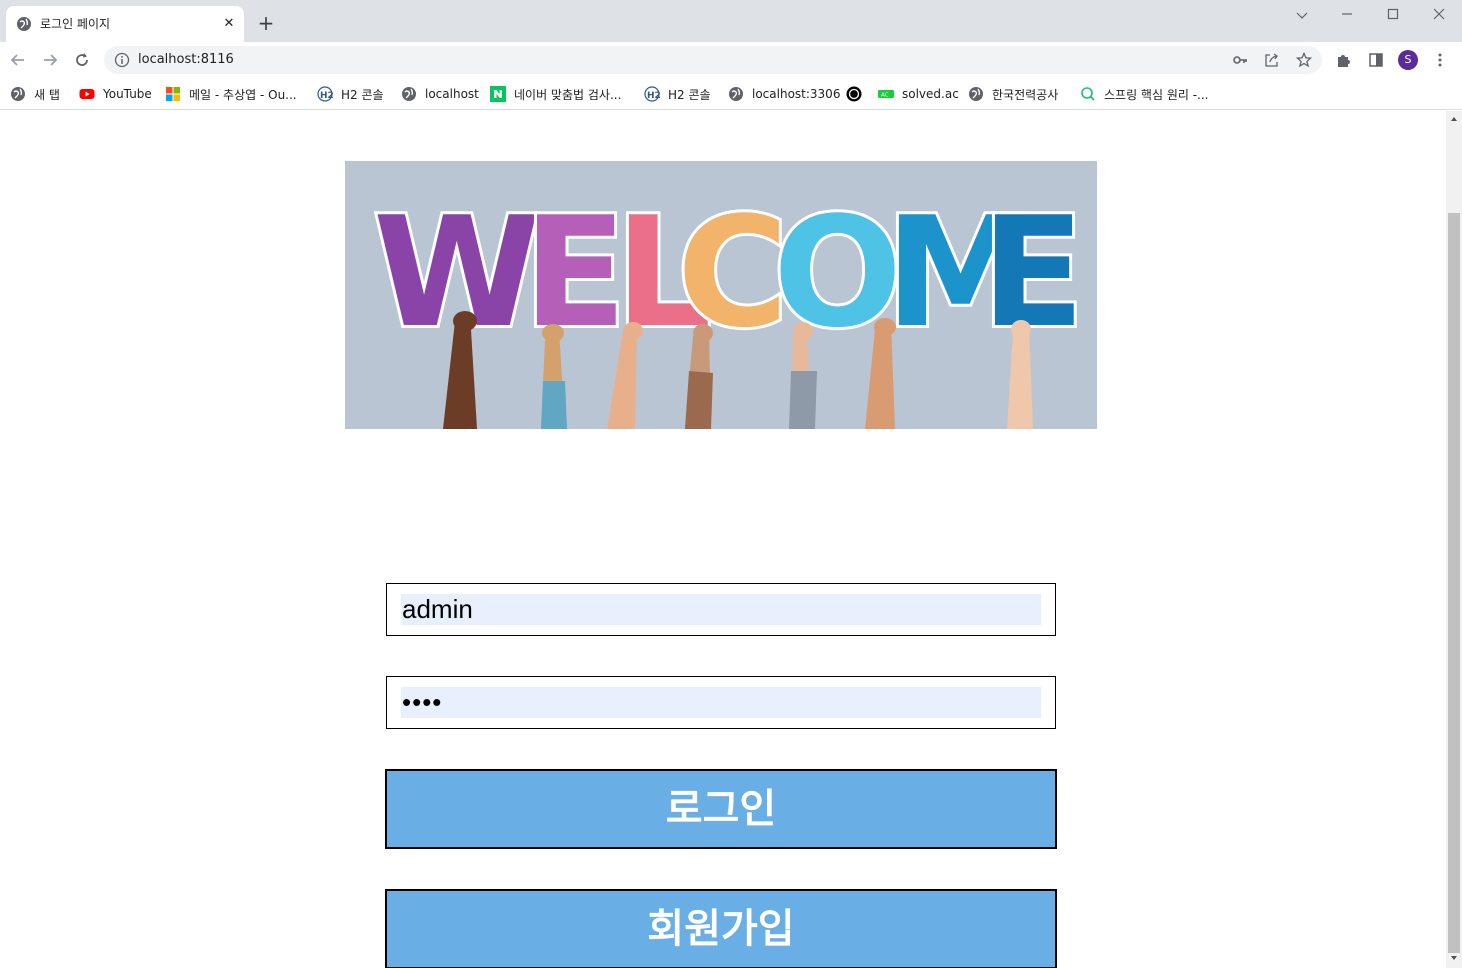 Image resolution: width=1462 pixels, height=968 pixels. Describe the element at coordinates (125, 24) in the screenshot. I see `browser-tab: 로그인 페이지 ✕` at that location.